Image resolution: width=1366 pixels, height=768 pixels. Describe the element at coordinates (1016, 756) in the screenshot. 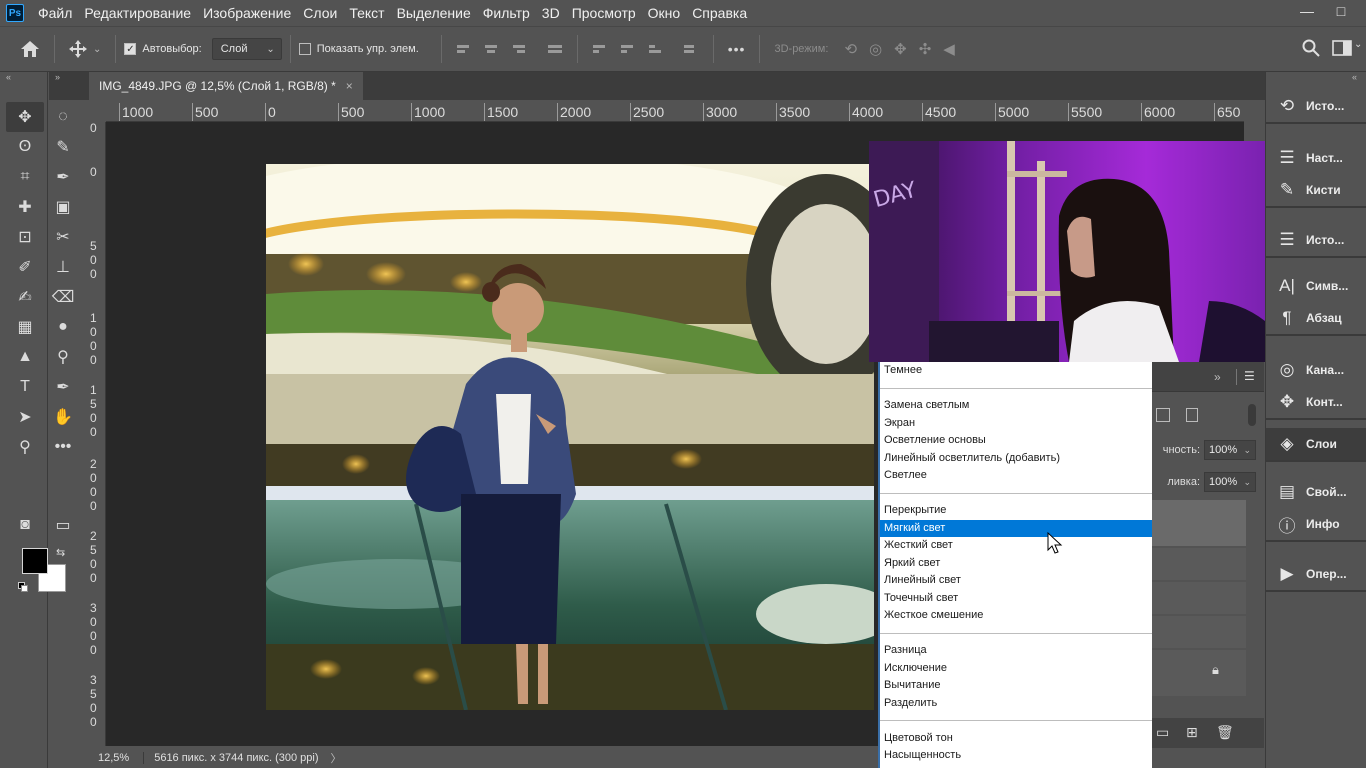

I see `blend-mode-option: Насыщенность` at that location.